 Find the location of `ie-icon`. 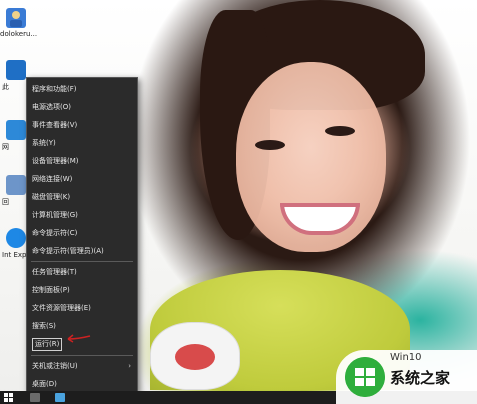

ie-icon is located at coordinates (16, 238).